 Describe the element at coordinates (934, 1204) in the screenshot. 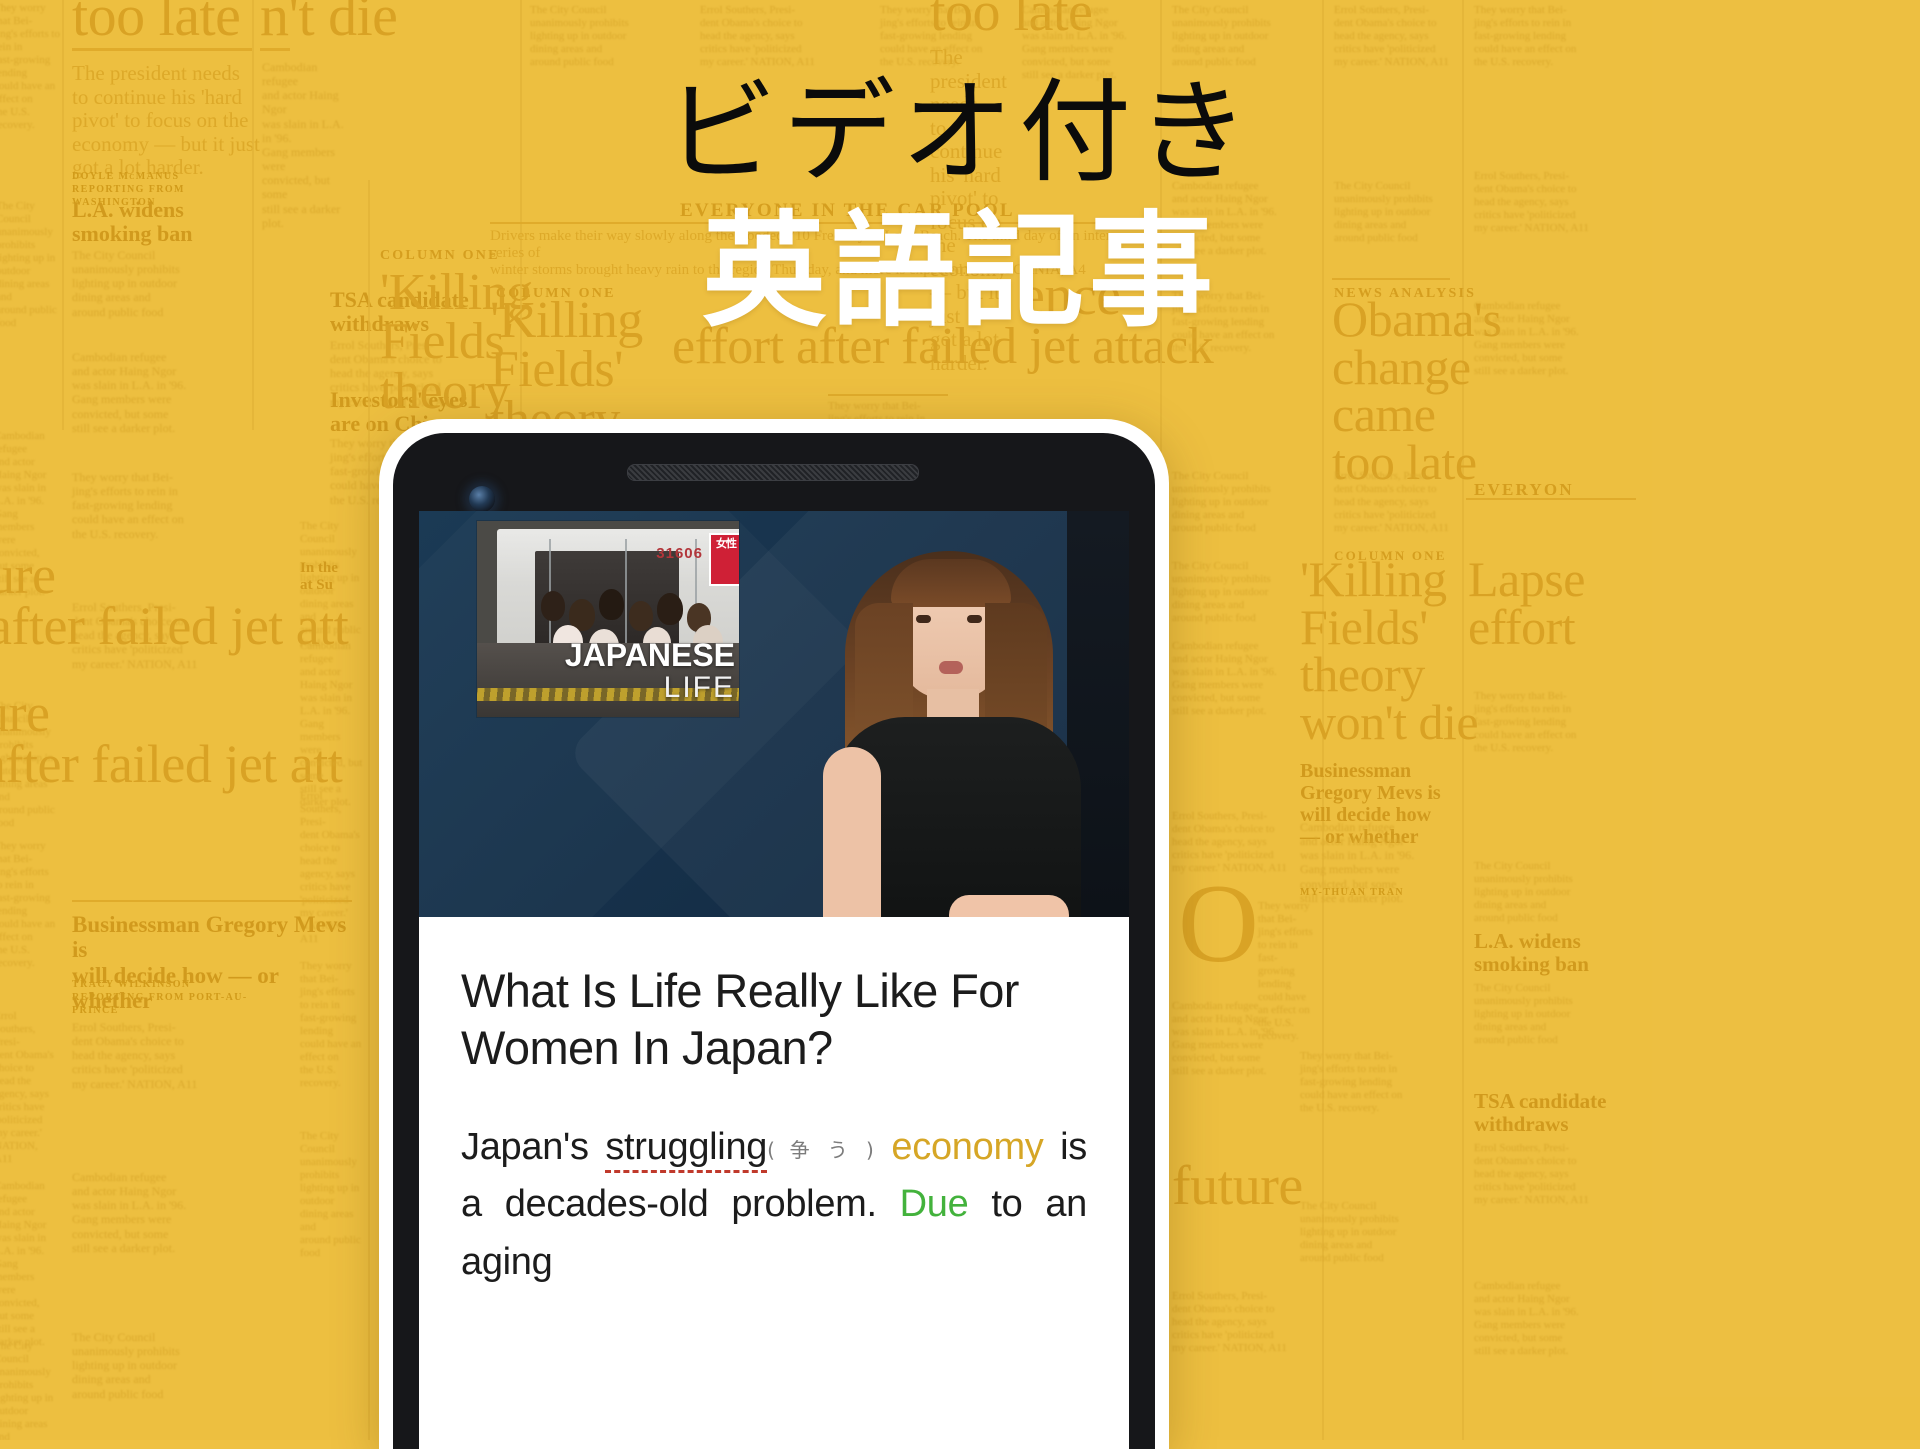

I see `vocab-word-due: Due` at that location.